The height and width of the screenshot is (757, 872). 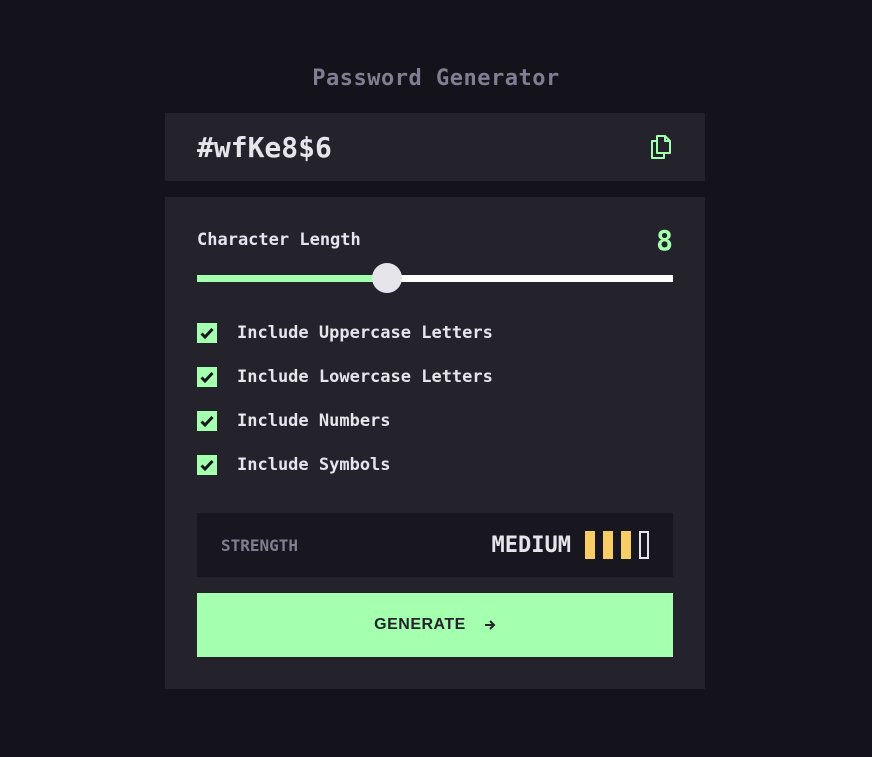 What do you see at coordinates (435, 421) in the screenshot?
I see `option-row: Include Numbers` at bounding box center [435, 421].